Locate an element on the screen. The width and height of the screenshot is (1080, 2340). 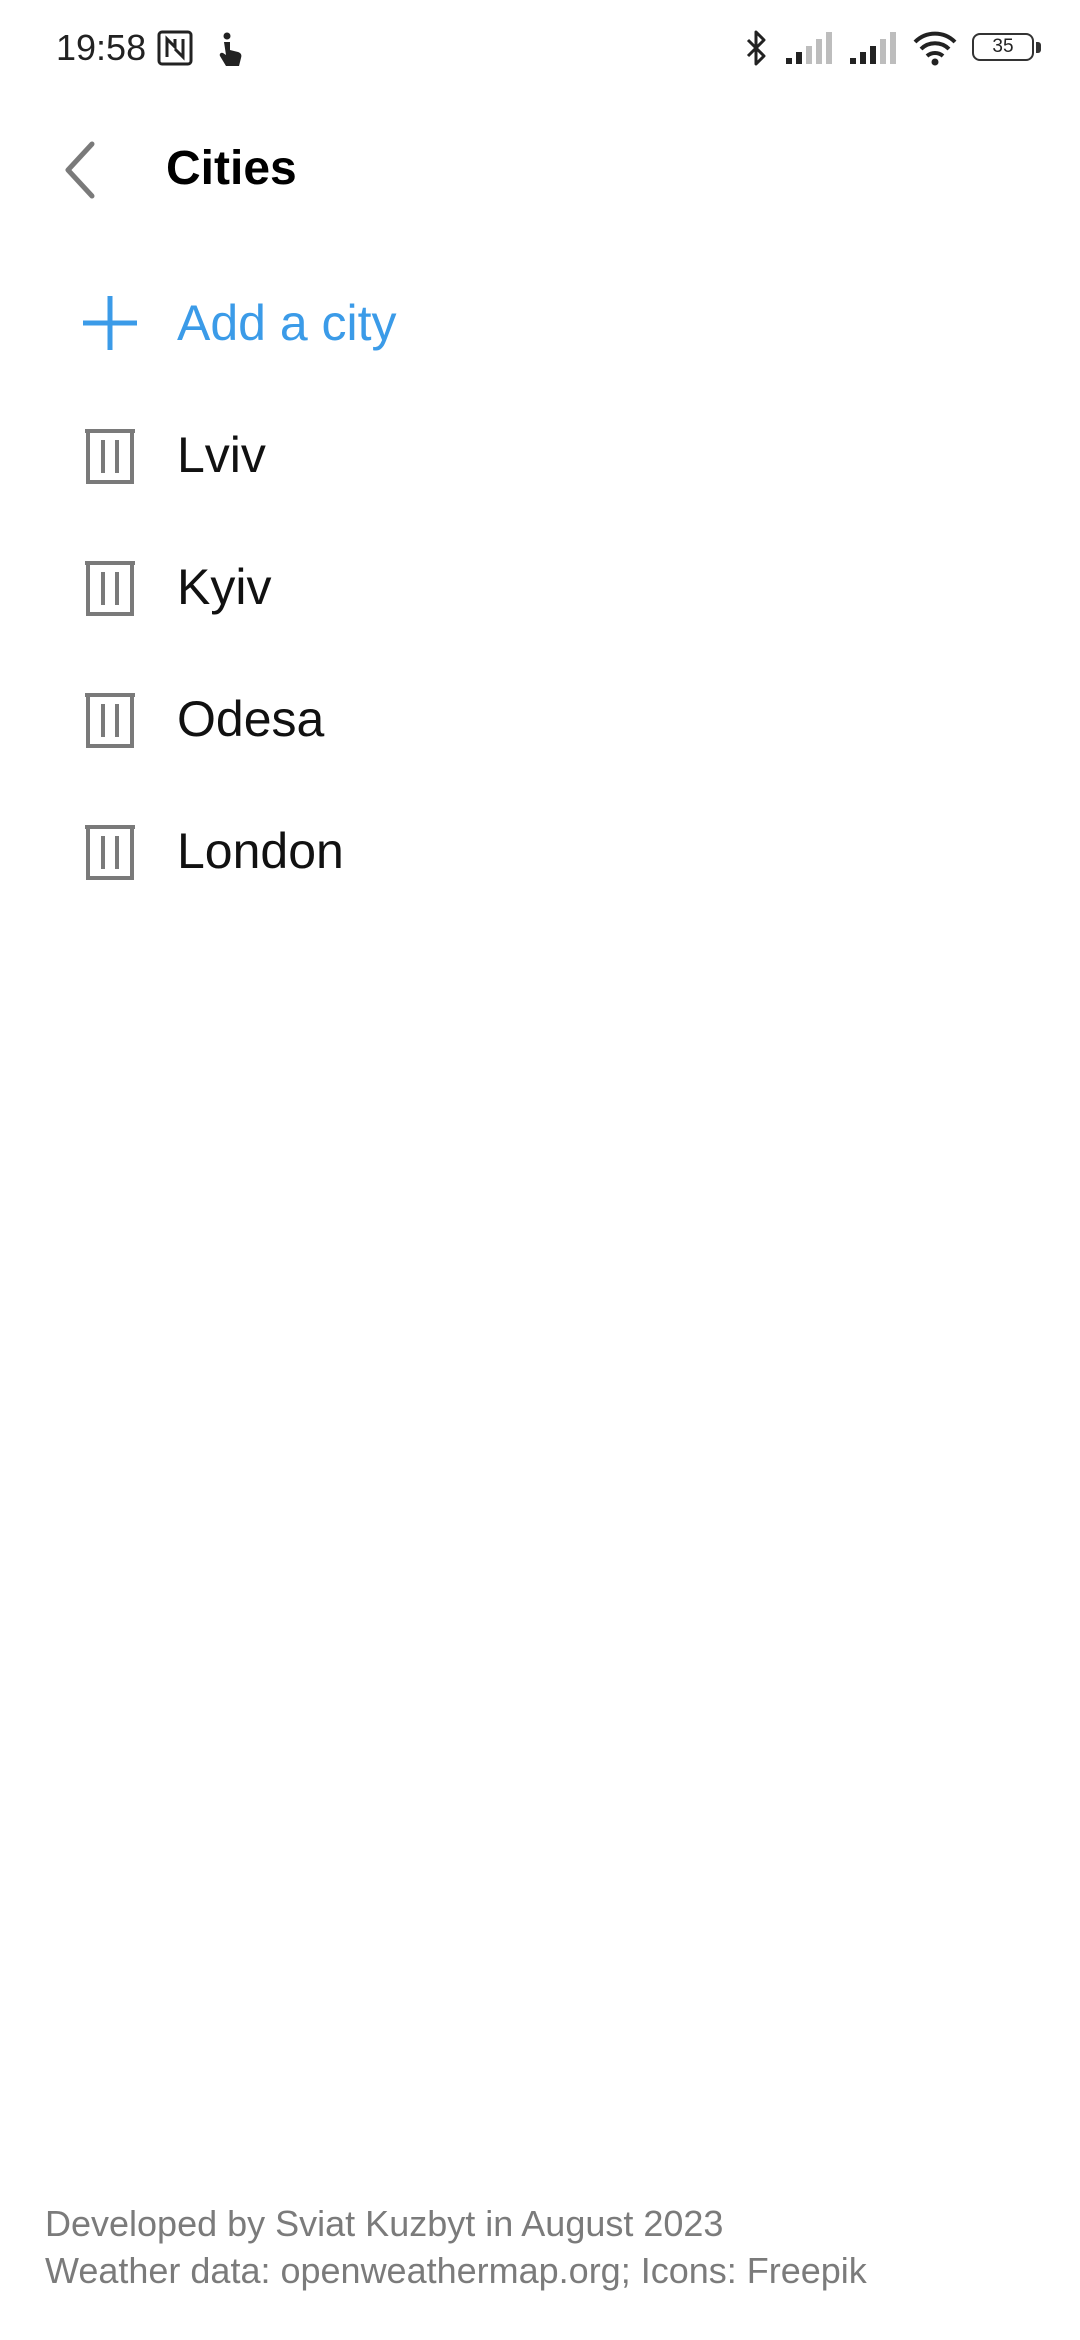
status-time: 19:58 is located at coordinates (101, 47).